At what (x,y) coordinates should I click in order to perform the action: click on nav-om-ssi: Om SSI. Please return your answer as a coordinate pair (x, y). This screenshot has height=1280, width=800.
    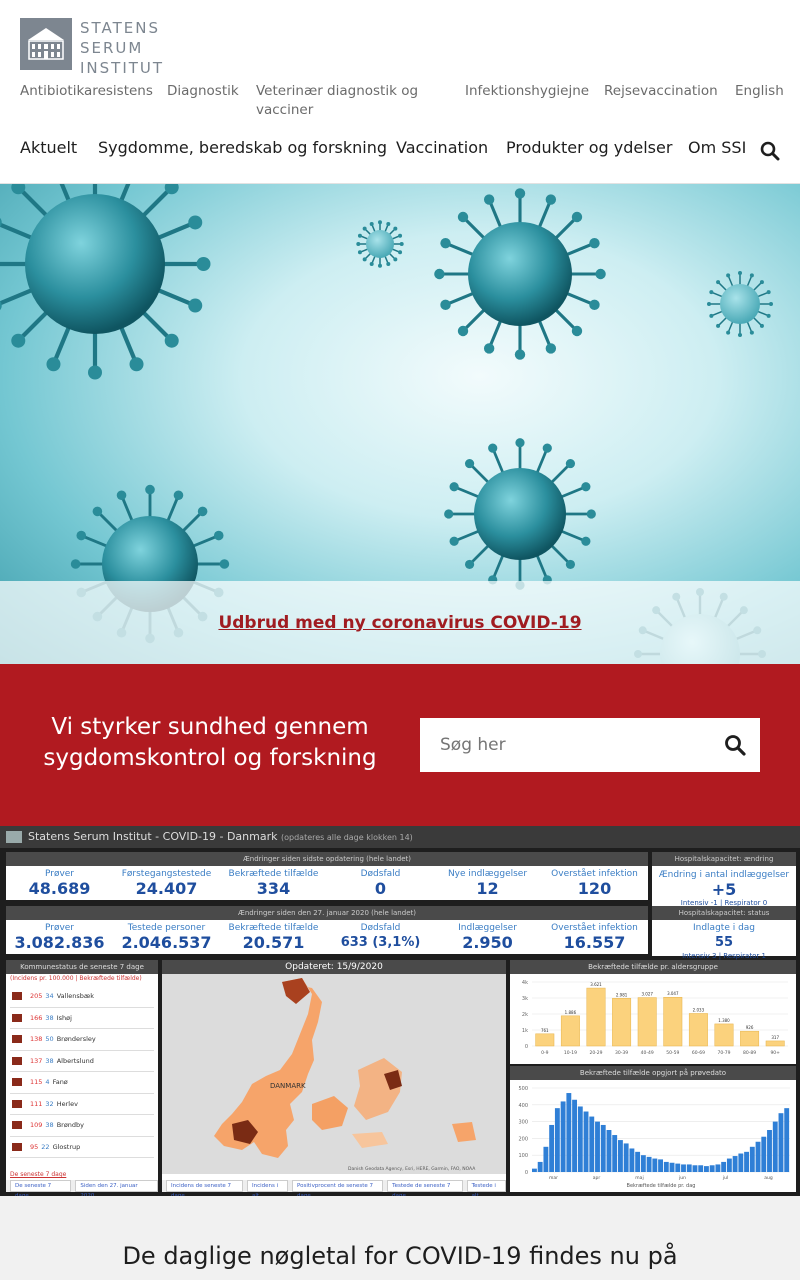
    Looking at the image, I should click on (717, 147).